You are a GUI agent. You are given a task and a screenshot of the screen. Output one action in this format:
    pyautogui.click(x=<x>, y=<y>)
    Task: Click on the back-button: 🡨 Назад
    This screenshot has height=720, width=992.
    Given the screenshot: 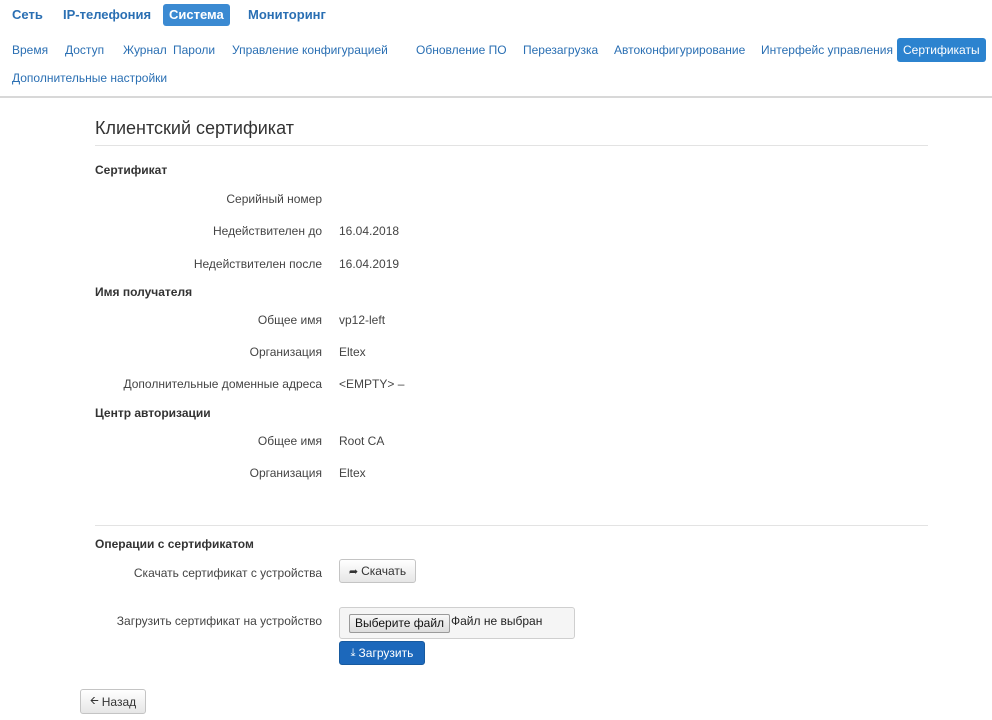 What is the action you would take?
    pyautogui.click(x=113, y=701)
    